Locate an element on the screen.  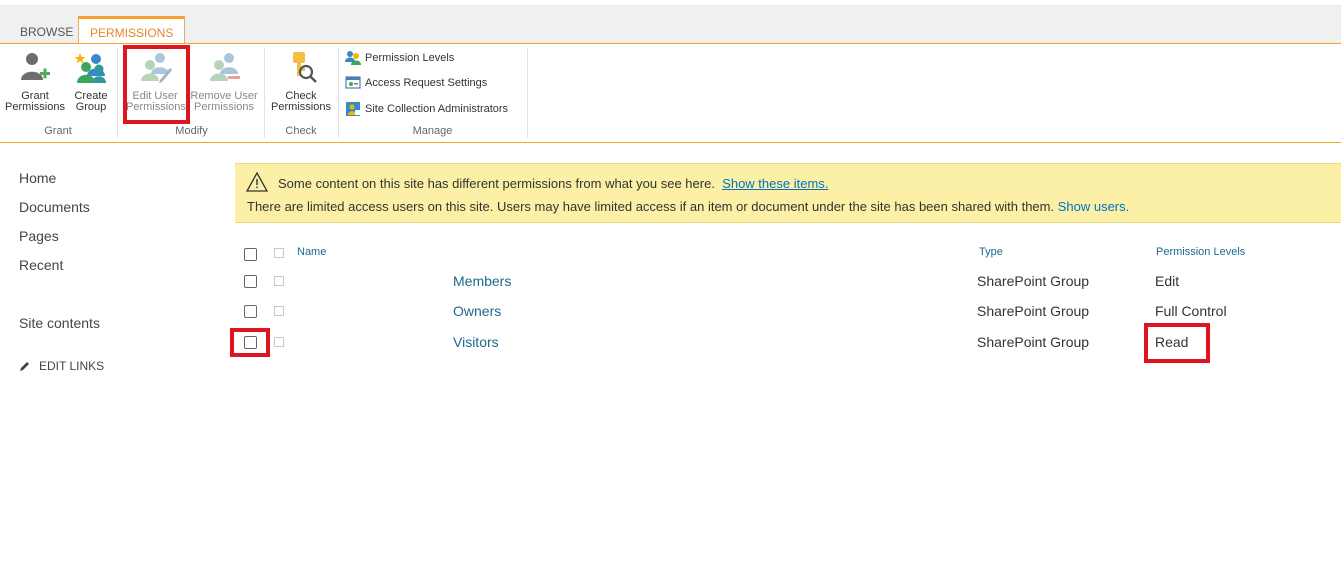
show-users-link: Show users. is located at coordinates (1094, 206).